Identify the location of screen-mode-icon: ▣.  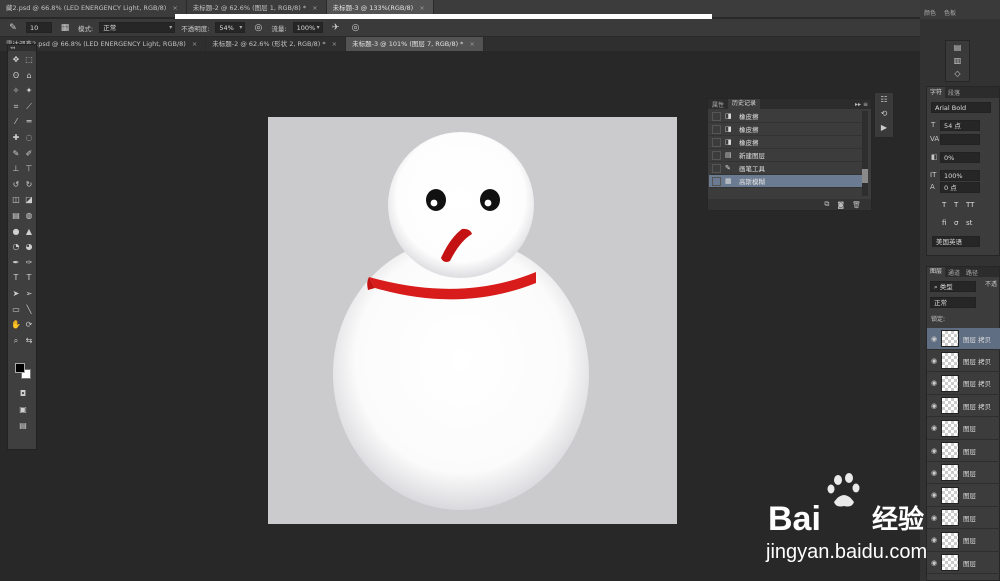
(23, 410).